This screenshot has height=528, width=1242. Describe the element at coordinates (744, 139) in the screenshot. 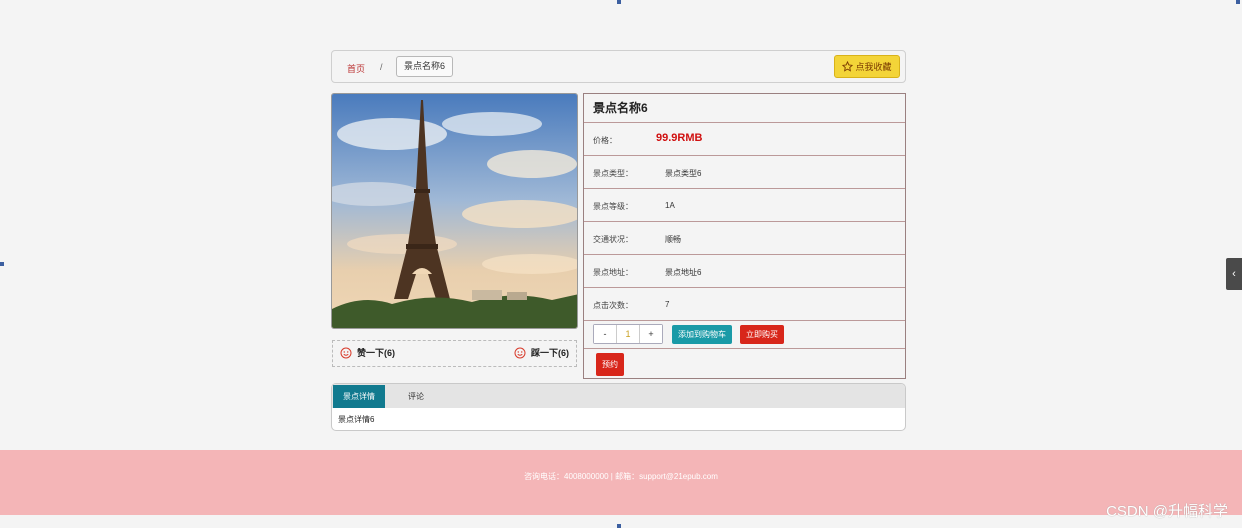

I see `info-row-price: 价格： 99.9RMB` at that location.